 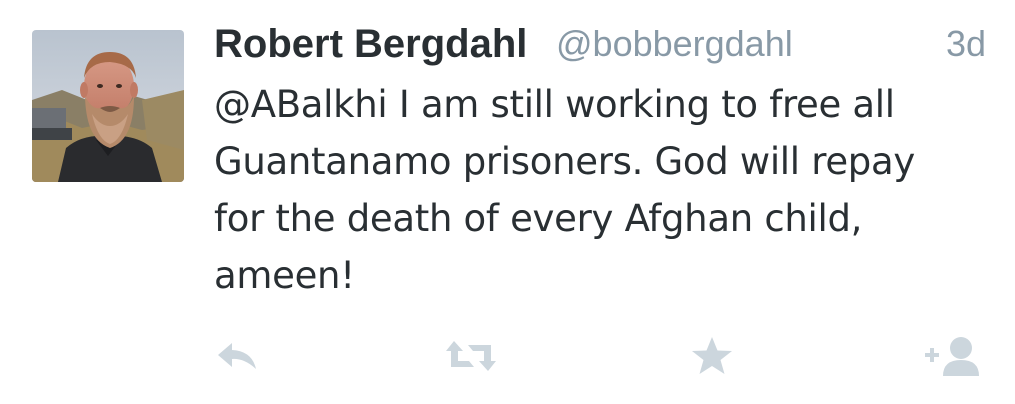 I want to click on follow-user-icon, so click(x=952, y=356).